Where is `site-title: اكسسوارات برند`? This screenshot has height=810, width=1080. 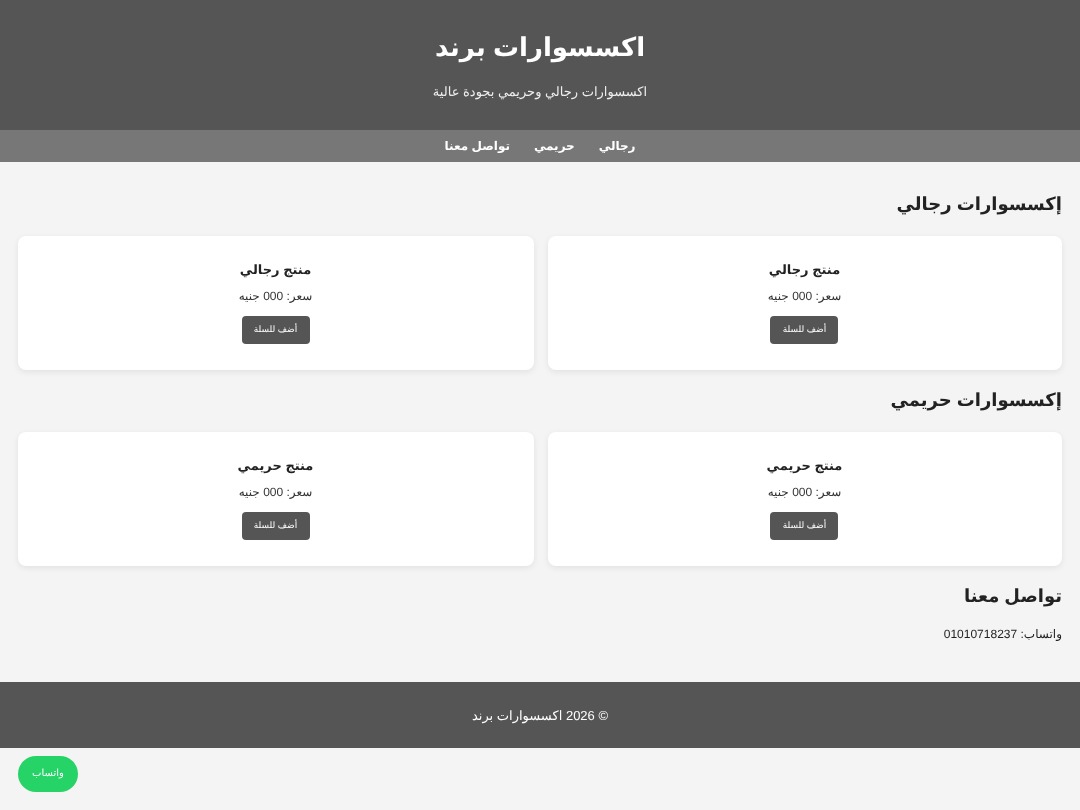 site-title: اكسسوارات برند is located at coordinates (540, 47).